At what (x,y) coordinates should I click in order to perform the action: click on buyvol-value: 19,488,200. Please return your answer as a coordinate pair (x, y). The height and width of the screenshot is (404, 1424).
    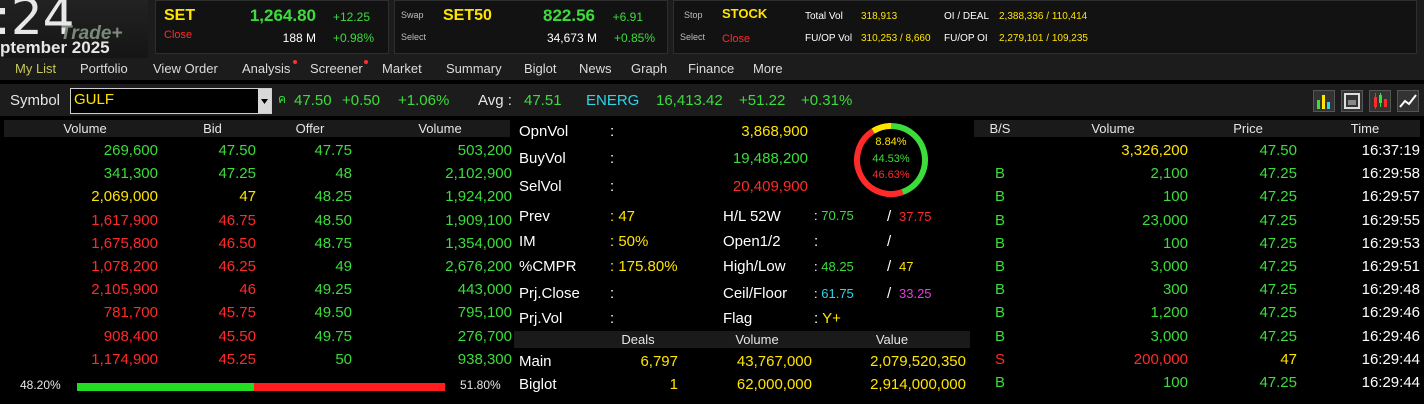
    Looking at the image, I should click on (770, 158).